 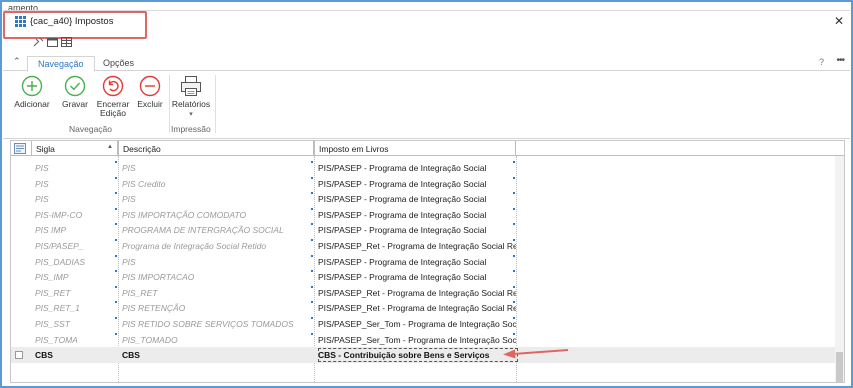 What do you see at coordinates (74, 230) in the screenshot?
I see `cell-sigla: PIS IMP` at bounding box center [74, 230].